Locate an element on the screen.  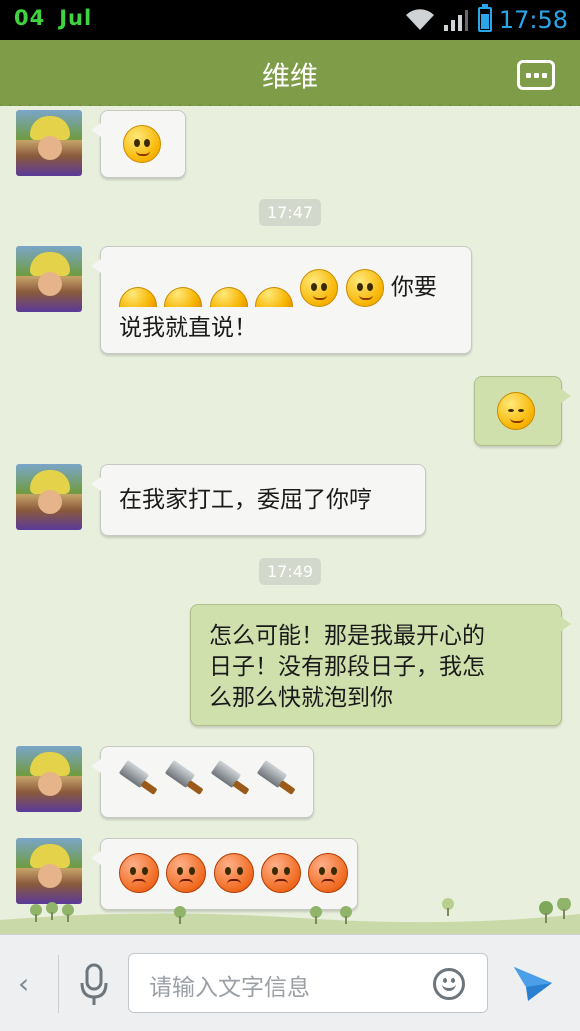
message-bubble: 怎么可能！那是我最开心的 日子！没有那段日子，我怎 么那么快就泡到你 is located at coordinates (380, 665).